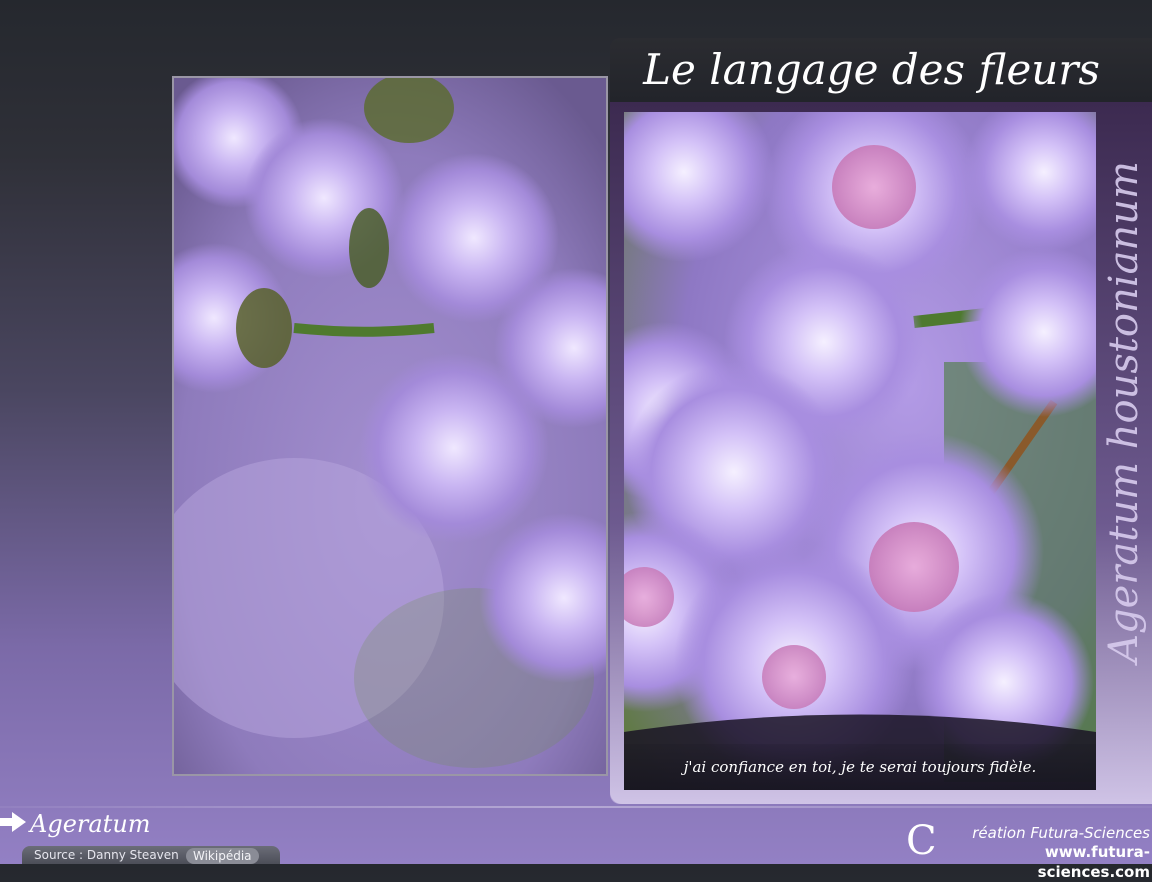  Describe the element at coordinates (106, 855) in the screenshot. I see `photo-source: Source : Danny Steaven` at that location.